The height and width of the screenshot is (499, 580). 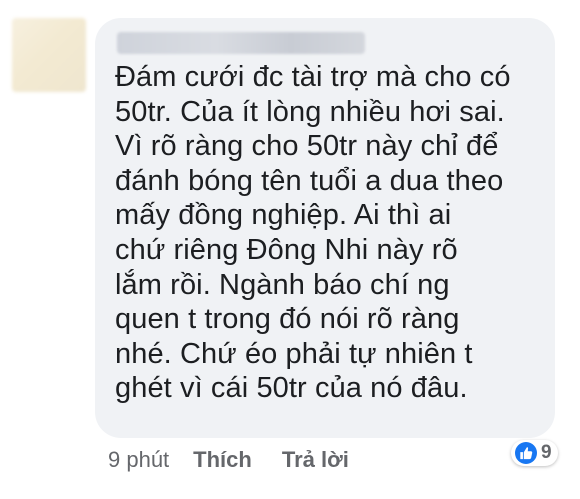 What do you see at coordinates (138, 460) in the screenshot?
I see `comment-timestamp: 9 phút` at bounding box center [138, 460].